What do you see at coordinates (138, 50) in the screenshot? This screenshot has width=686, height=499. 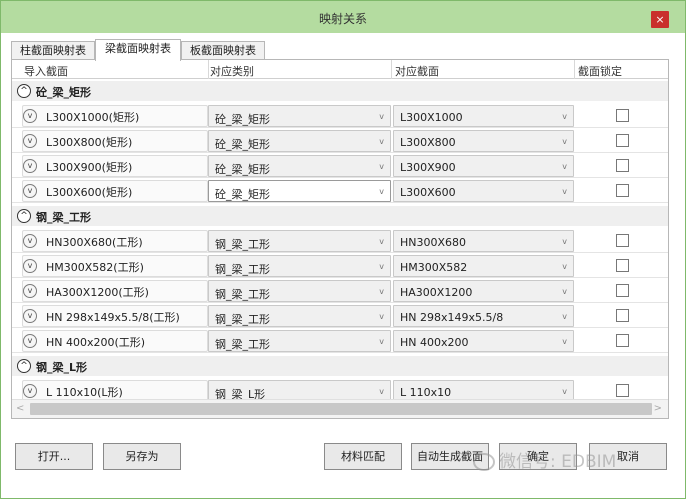 I see `tab-beam-section-map: 梁截面映射表` at bounding box center [138, 50].